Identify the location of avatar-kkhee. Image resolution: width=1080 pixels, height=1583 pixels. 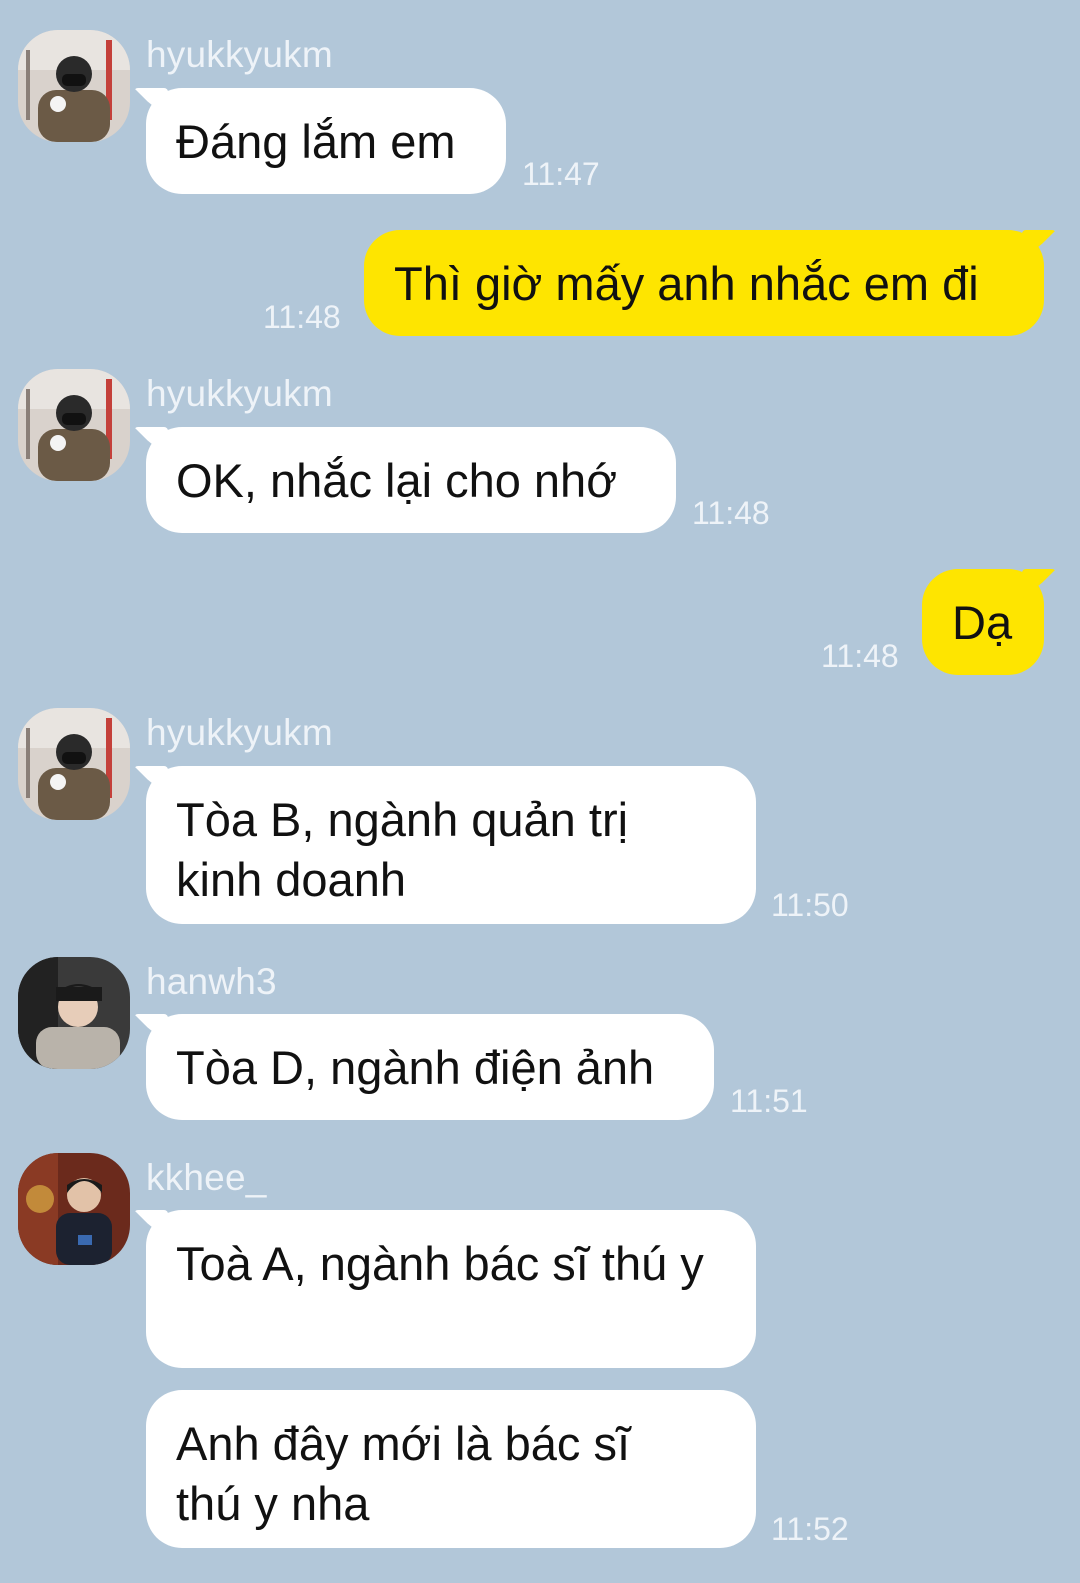
(74, 1209).